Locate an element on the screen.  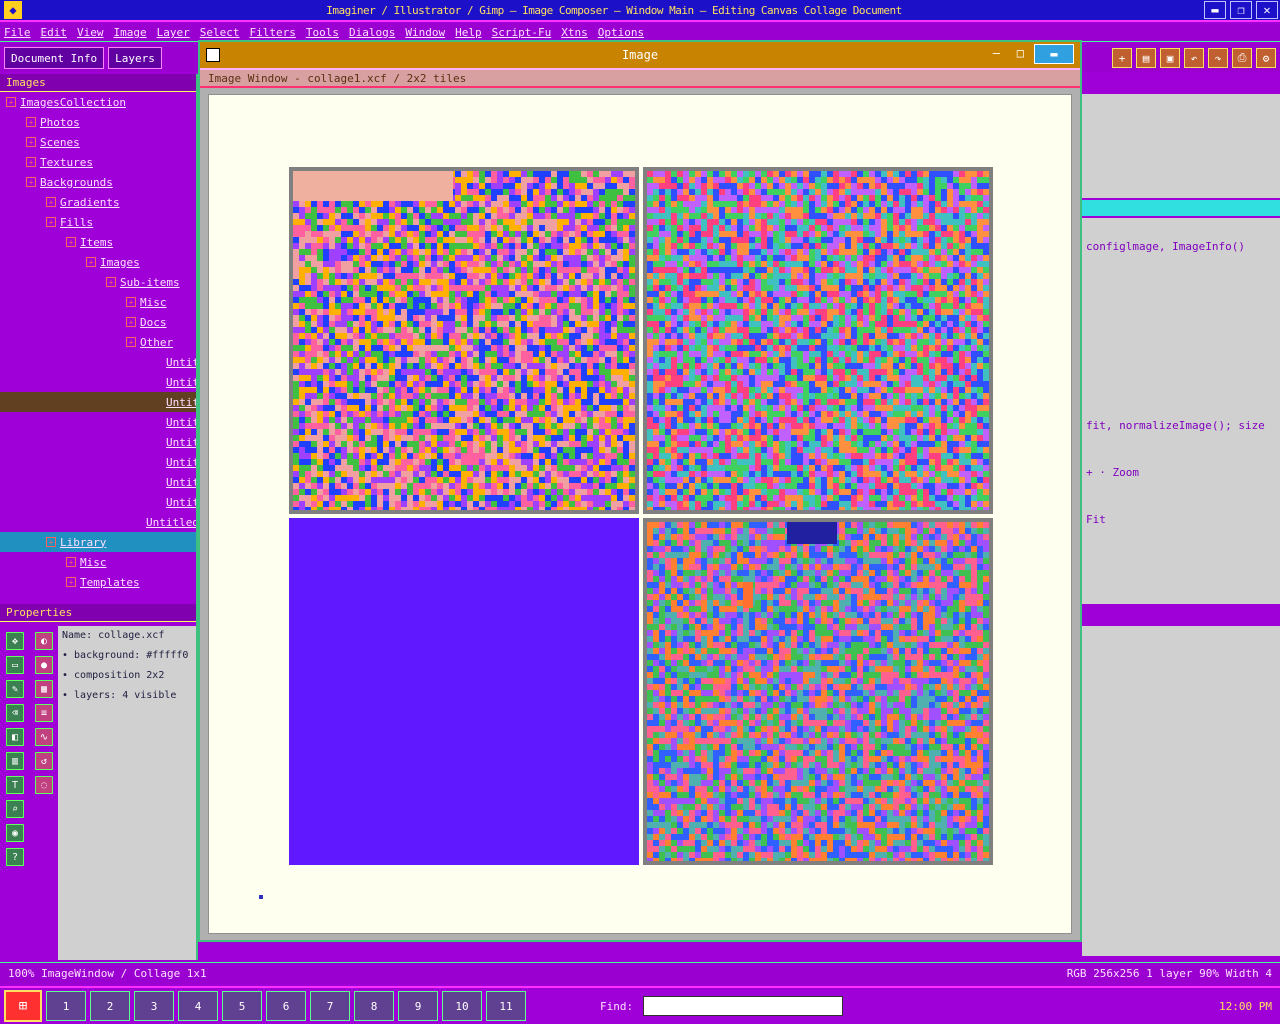
tree-item: + Gradients is located at coordinates (98, 202).